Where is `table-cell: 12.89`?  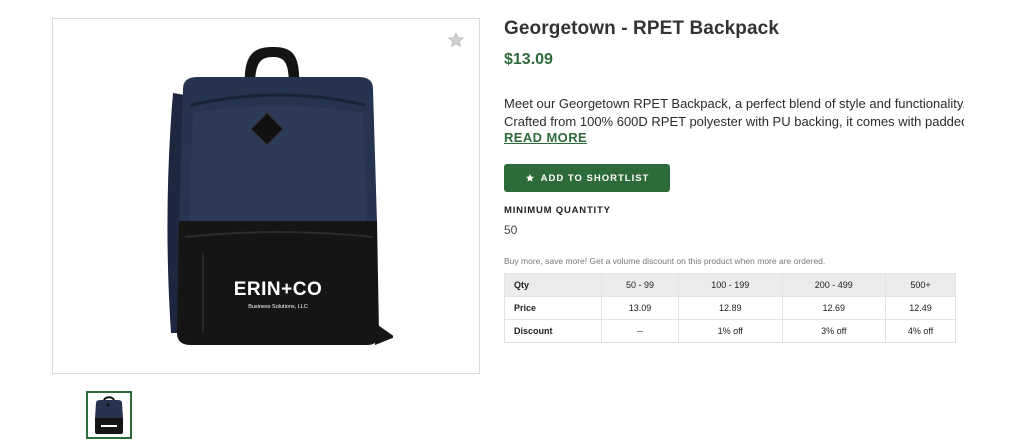 table-cell: 12.89 is located at coordinates (730, 308).